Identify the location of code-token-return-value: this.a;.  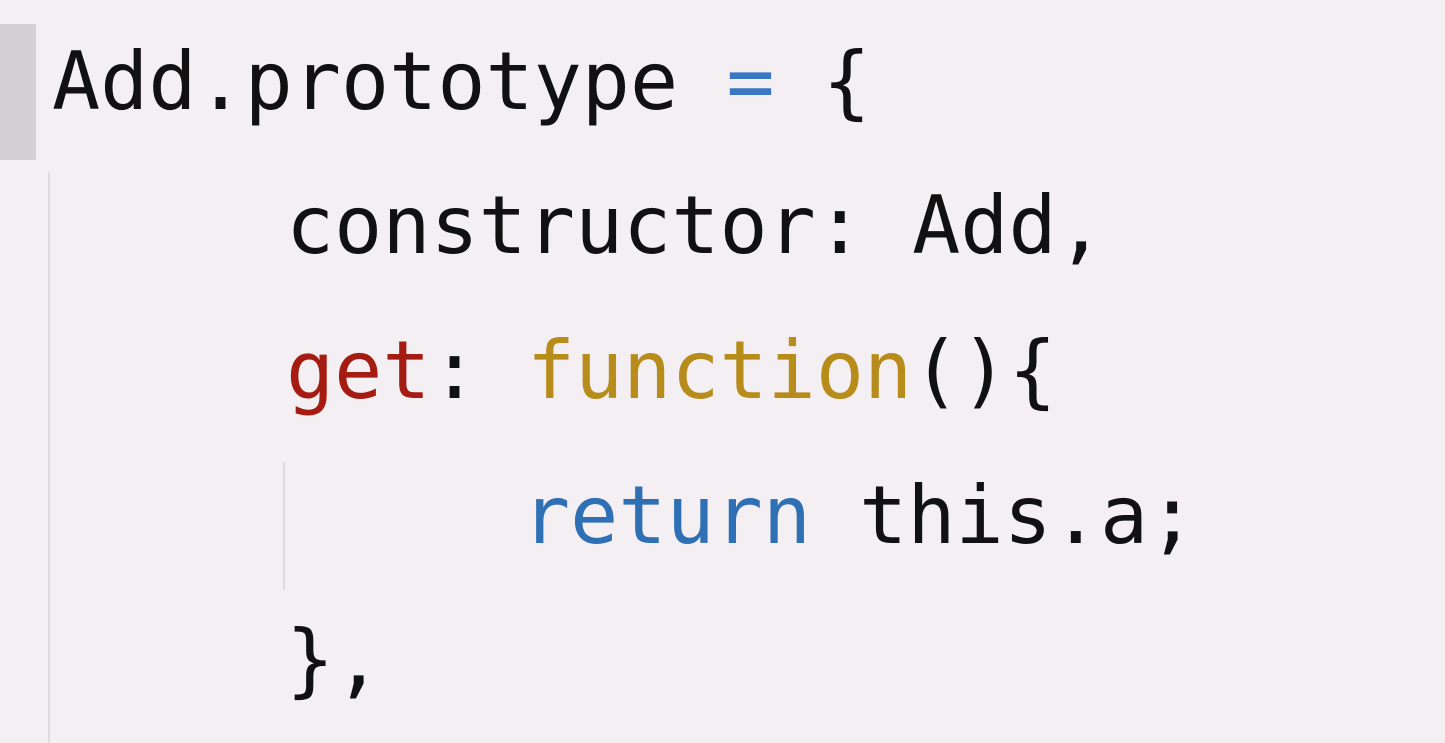
(1003, 515).